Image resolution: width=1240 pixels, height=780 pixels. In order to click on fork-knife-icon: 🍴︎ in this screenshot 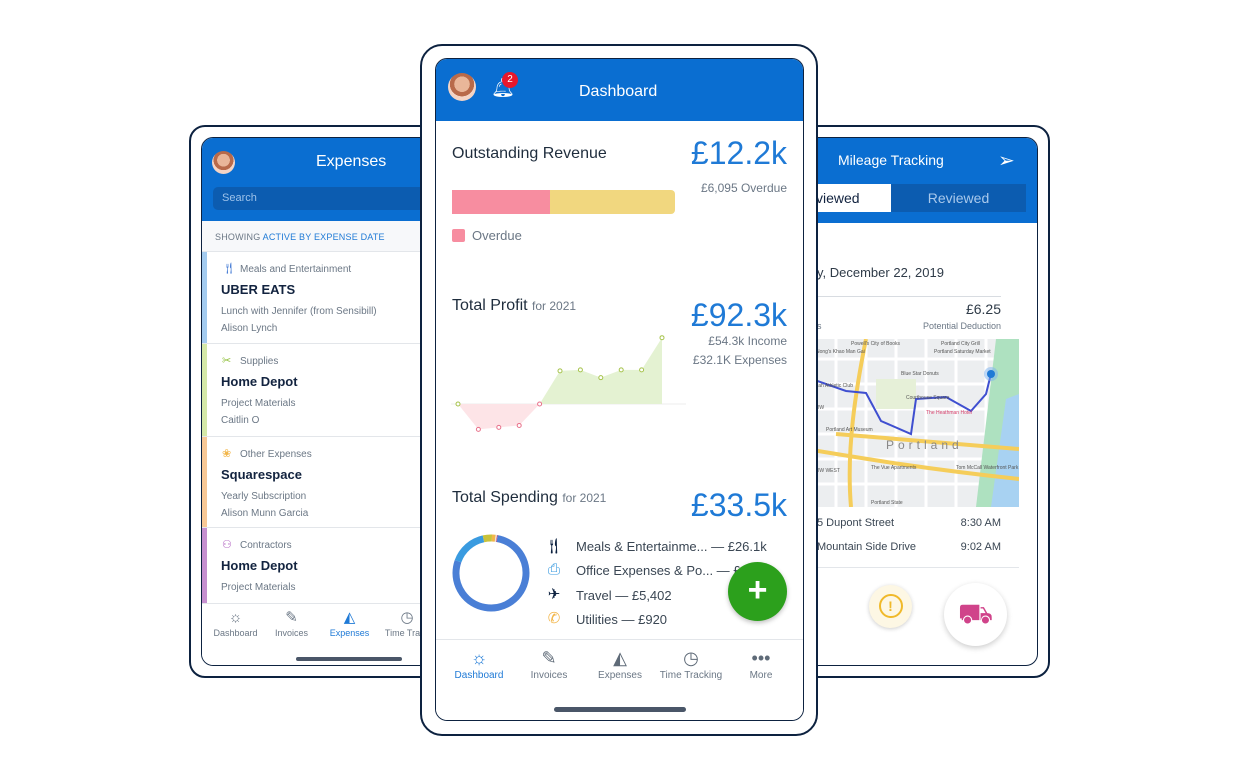, I will do `click(554, 546)`.